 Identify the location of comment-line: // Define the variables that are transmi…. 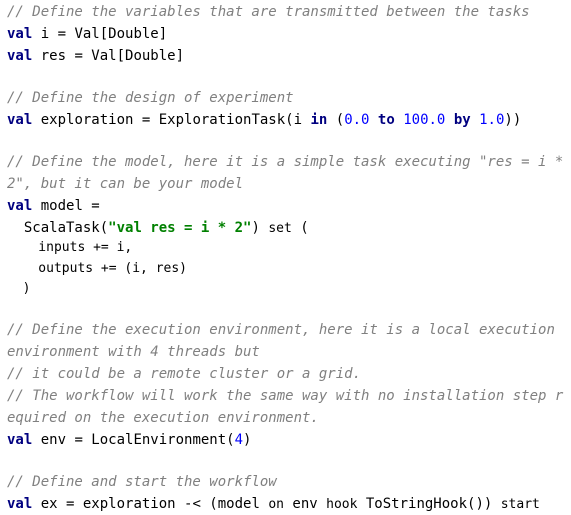
(268, 12).